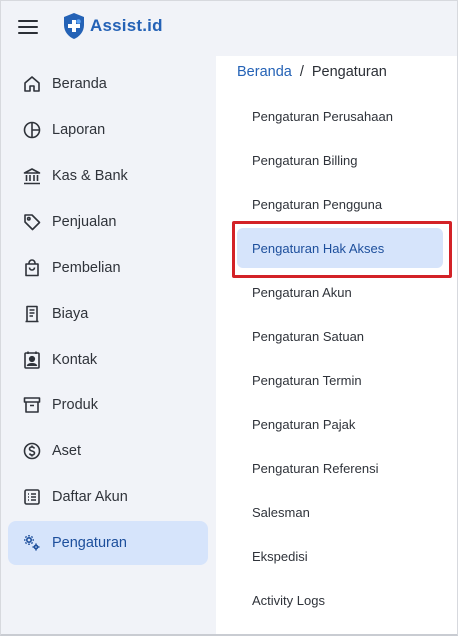 The height and width of the screenshot is (636, 458). Describe the element at coordinates (108, 84) in the screenshot. I see `sidebar-item-beranda: Beranda` at that location.